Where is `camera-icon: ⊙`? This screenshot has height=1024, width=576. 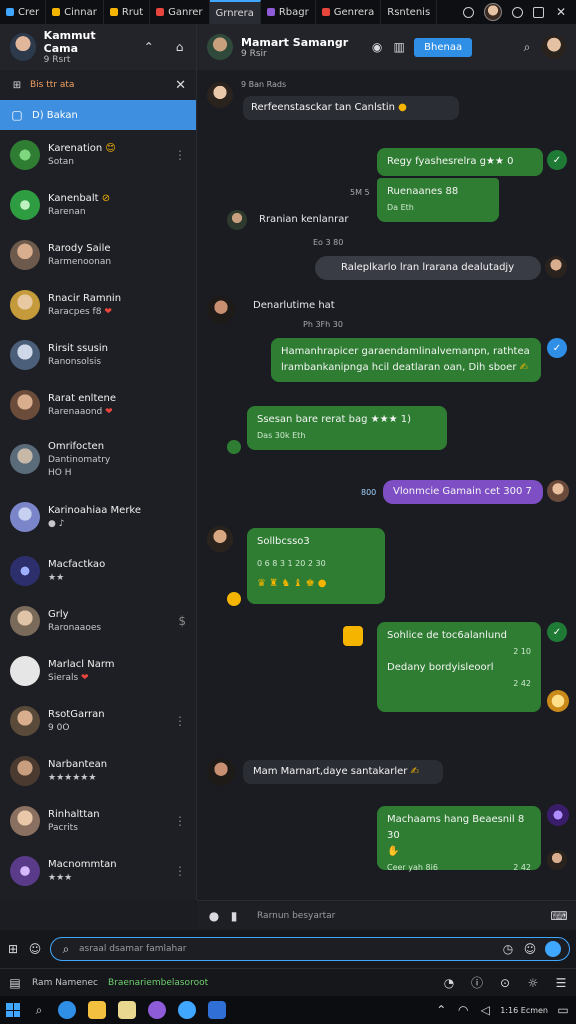 camera-icon: ⊙ is located at coordinates (505, 983).